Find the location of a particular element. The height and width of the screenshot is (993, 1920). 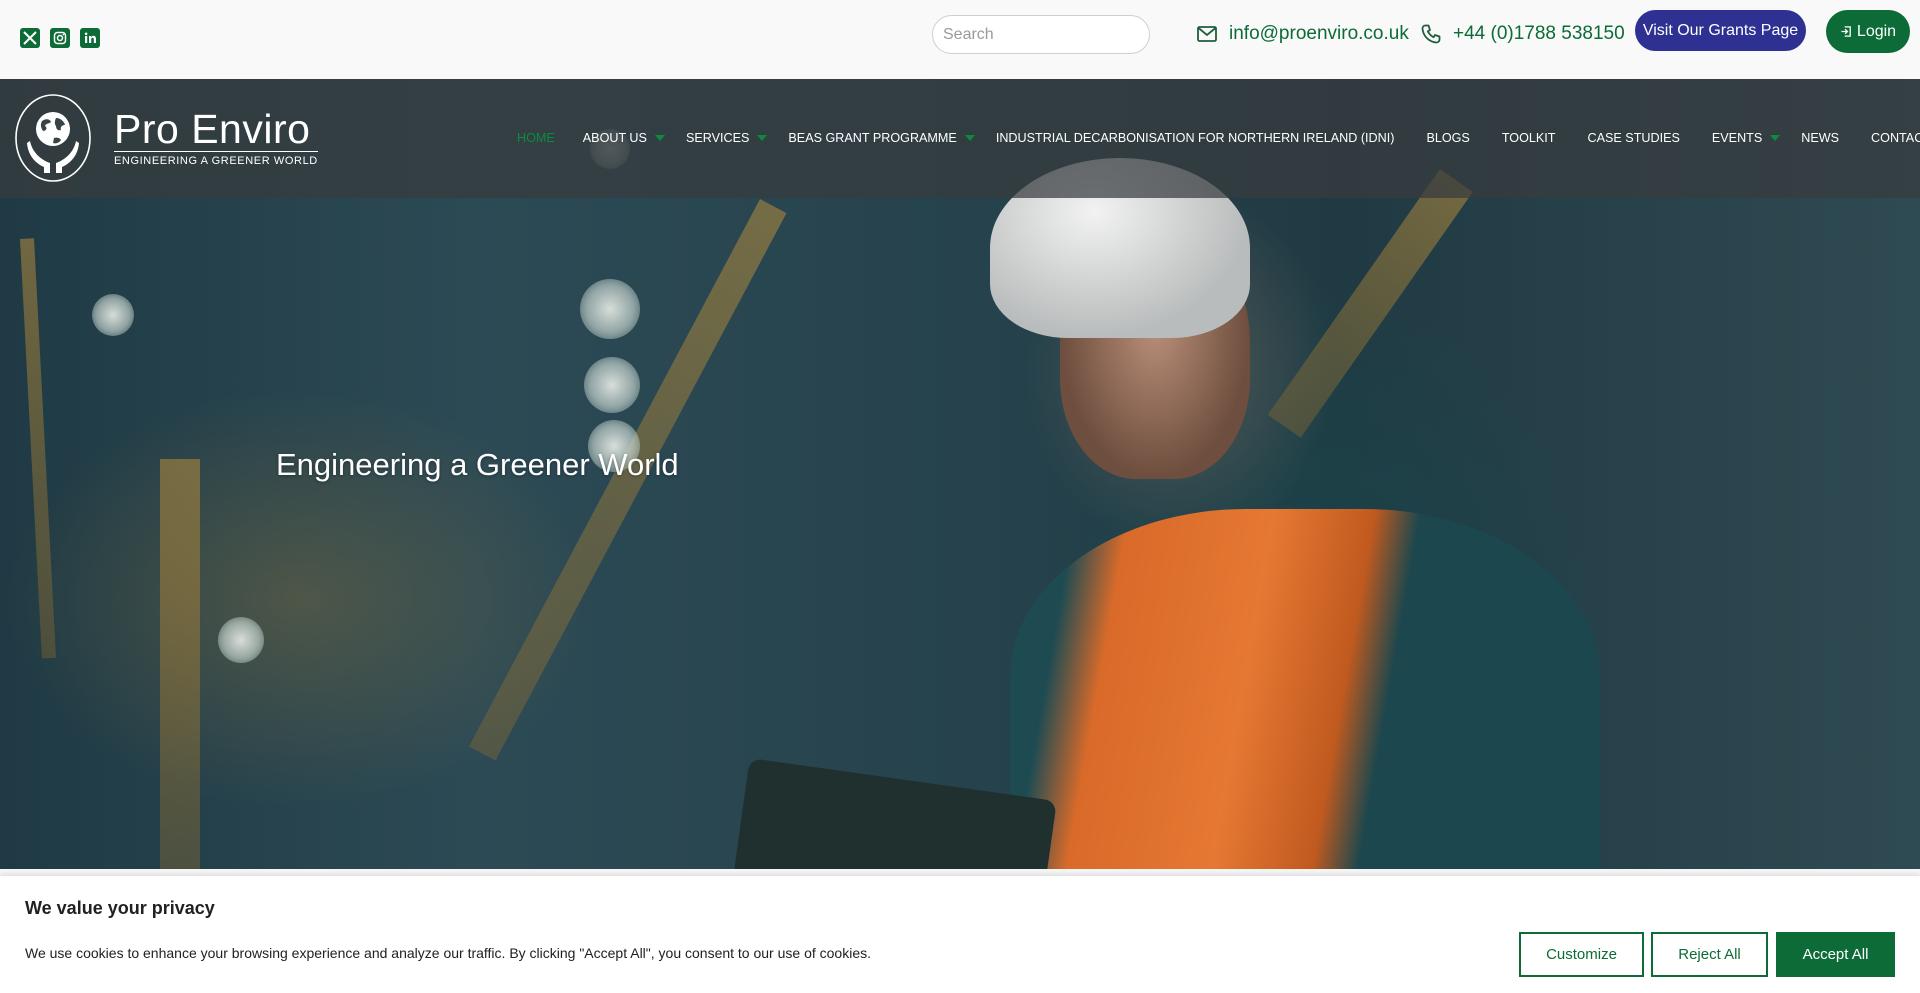

grants-page-button: Visit Our Grants Page is located at coordinates (1720, 30).